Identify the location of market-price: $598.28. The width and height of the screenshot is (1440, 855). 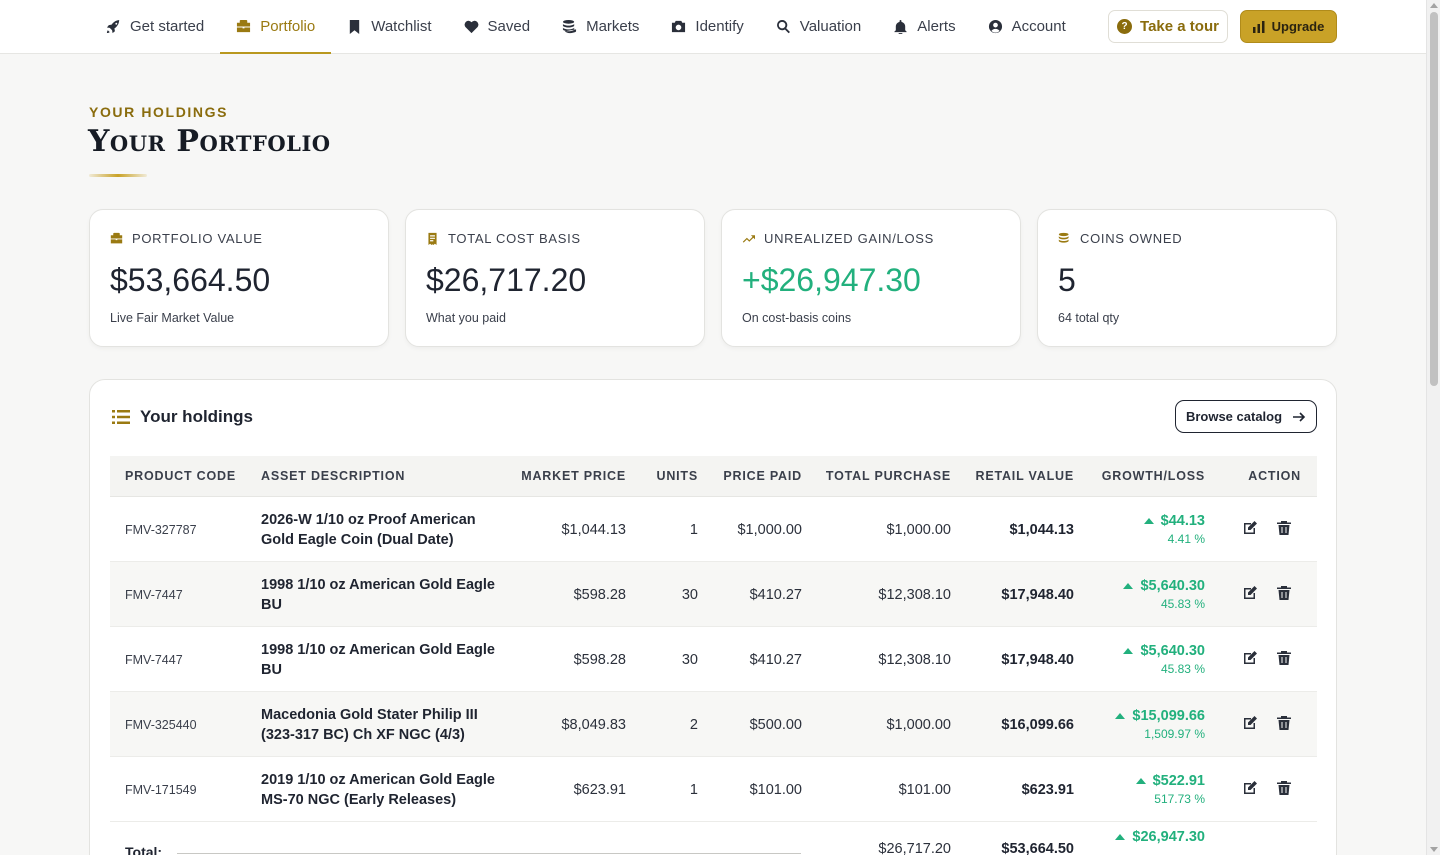
(599, 659).